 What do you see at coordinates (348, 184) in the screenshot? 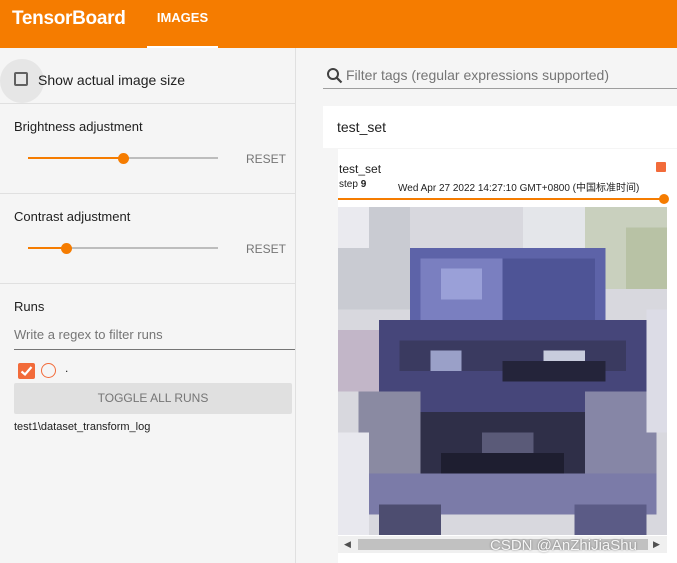
I see `step-label: step` at bounding box center [348, 184].